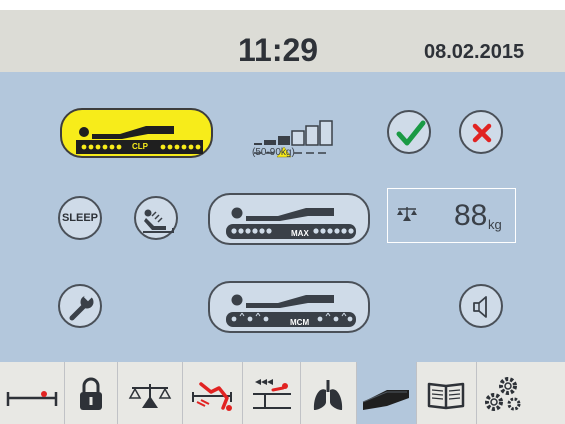  I want to click on sleep-button: SLEEP, so click(80, 218).